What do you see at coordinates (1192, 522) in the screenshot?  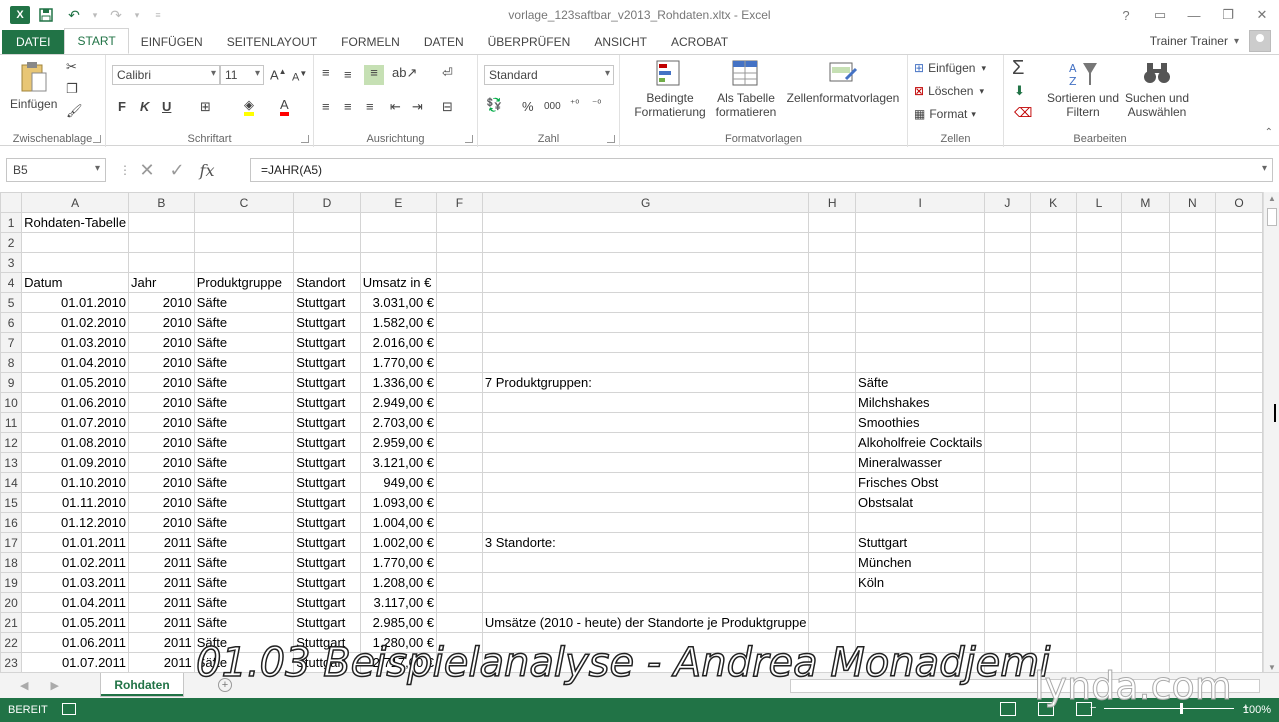 I see `cell-n16` at bounding box center [1192, 522].